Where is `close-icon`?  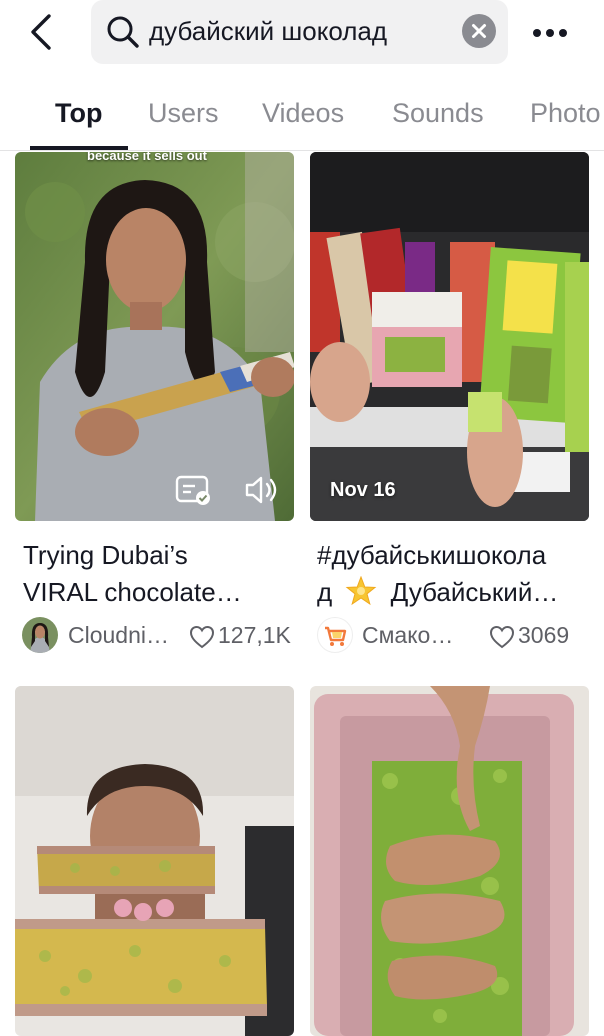 close-icon is located at coordinates (479, 31).